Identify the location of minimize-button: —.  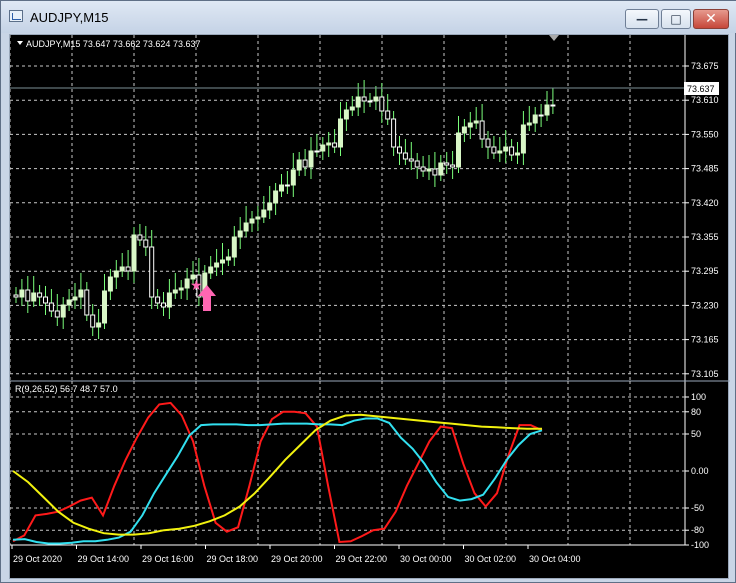
(642, 19).